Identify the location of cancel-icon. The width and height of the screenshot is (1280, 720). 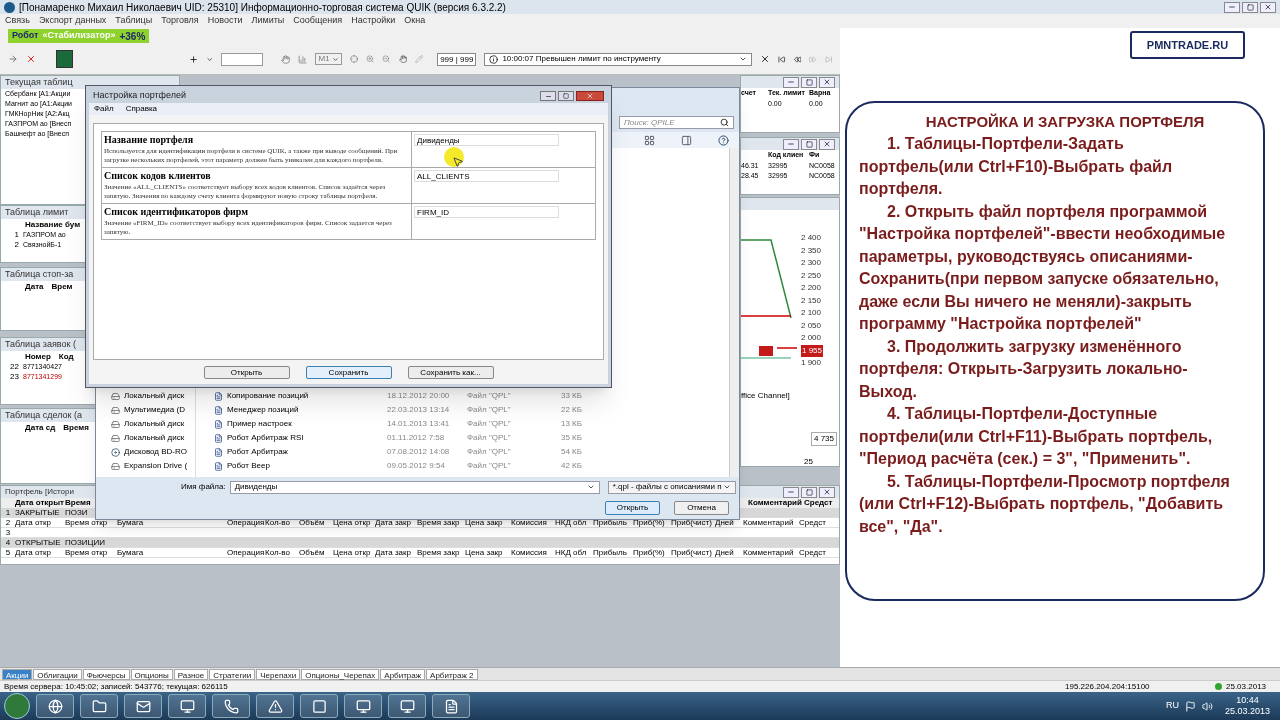
(30, 59).